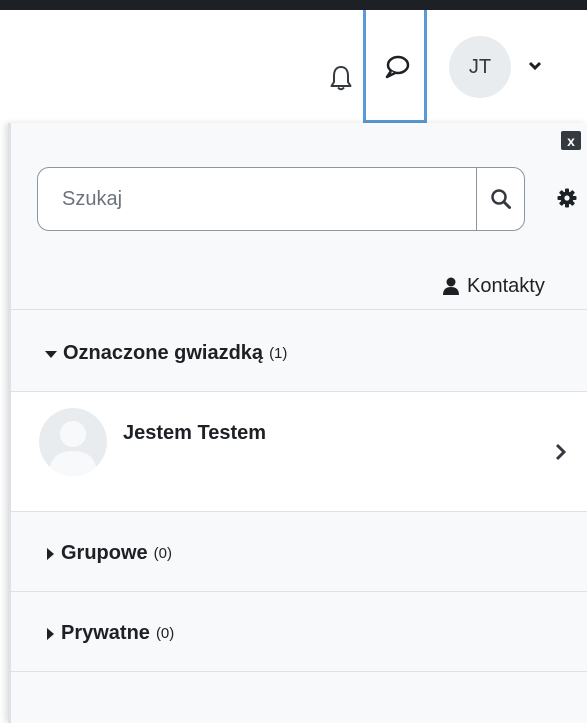 The height and width of the screenshot is (723, 587). What do you see at coordinates (195, 433) in the screenshot?
I see `contact-name: Jestem Testem` at bounding box center [195, 433].